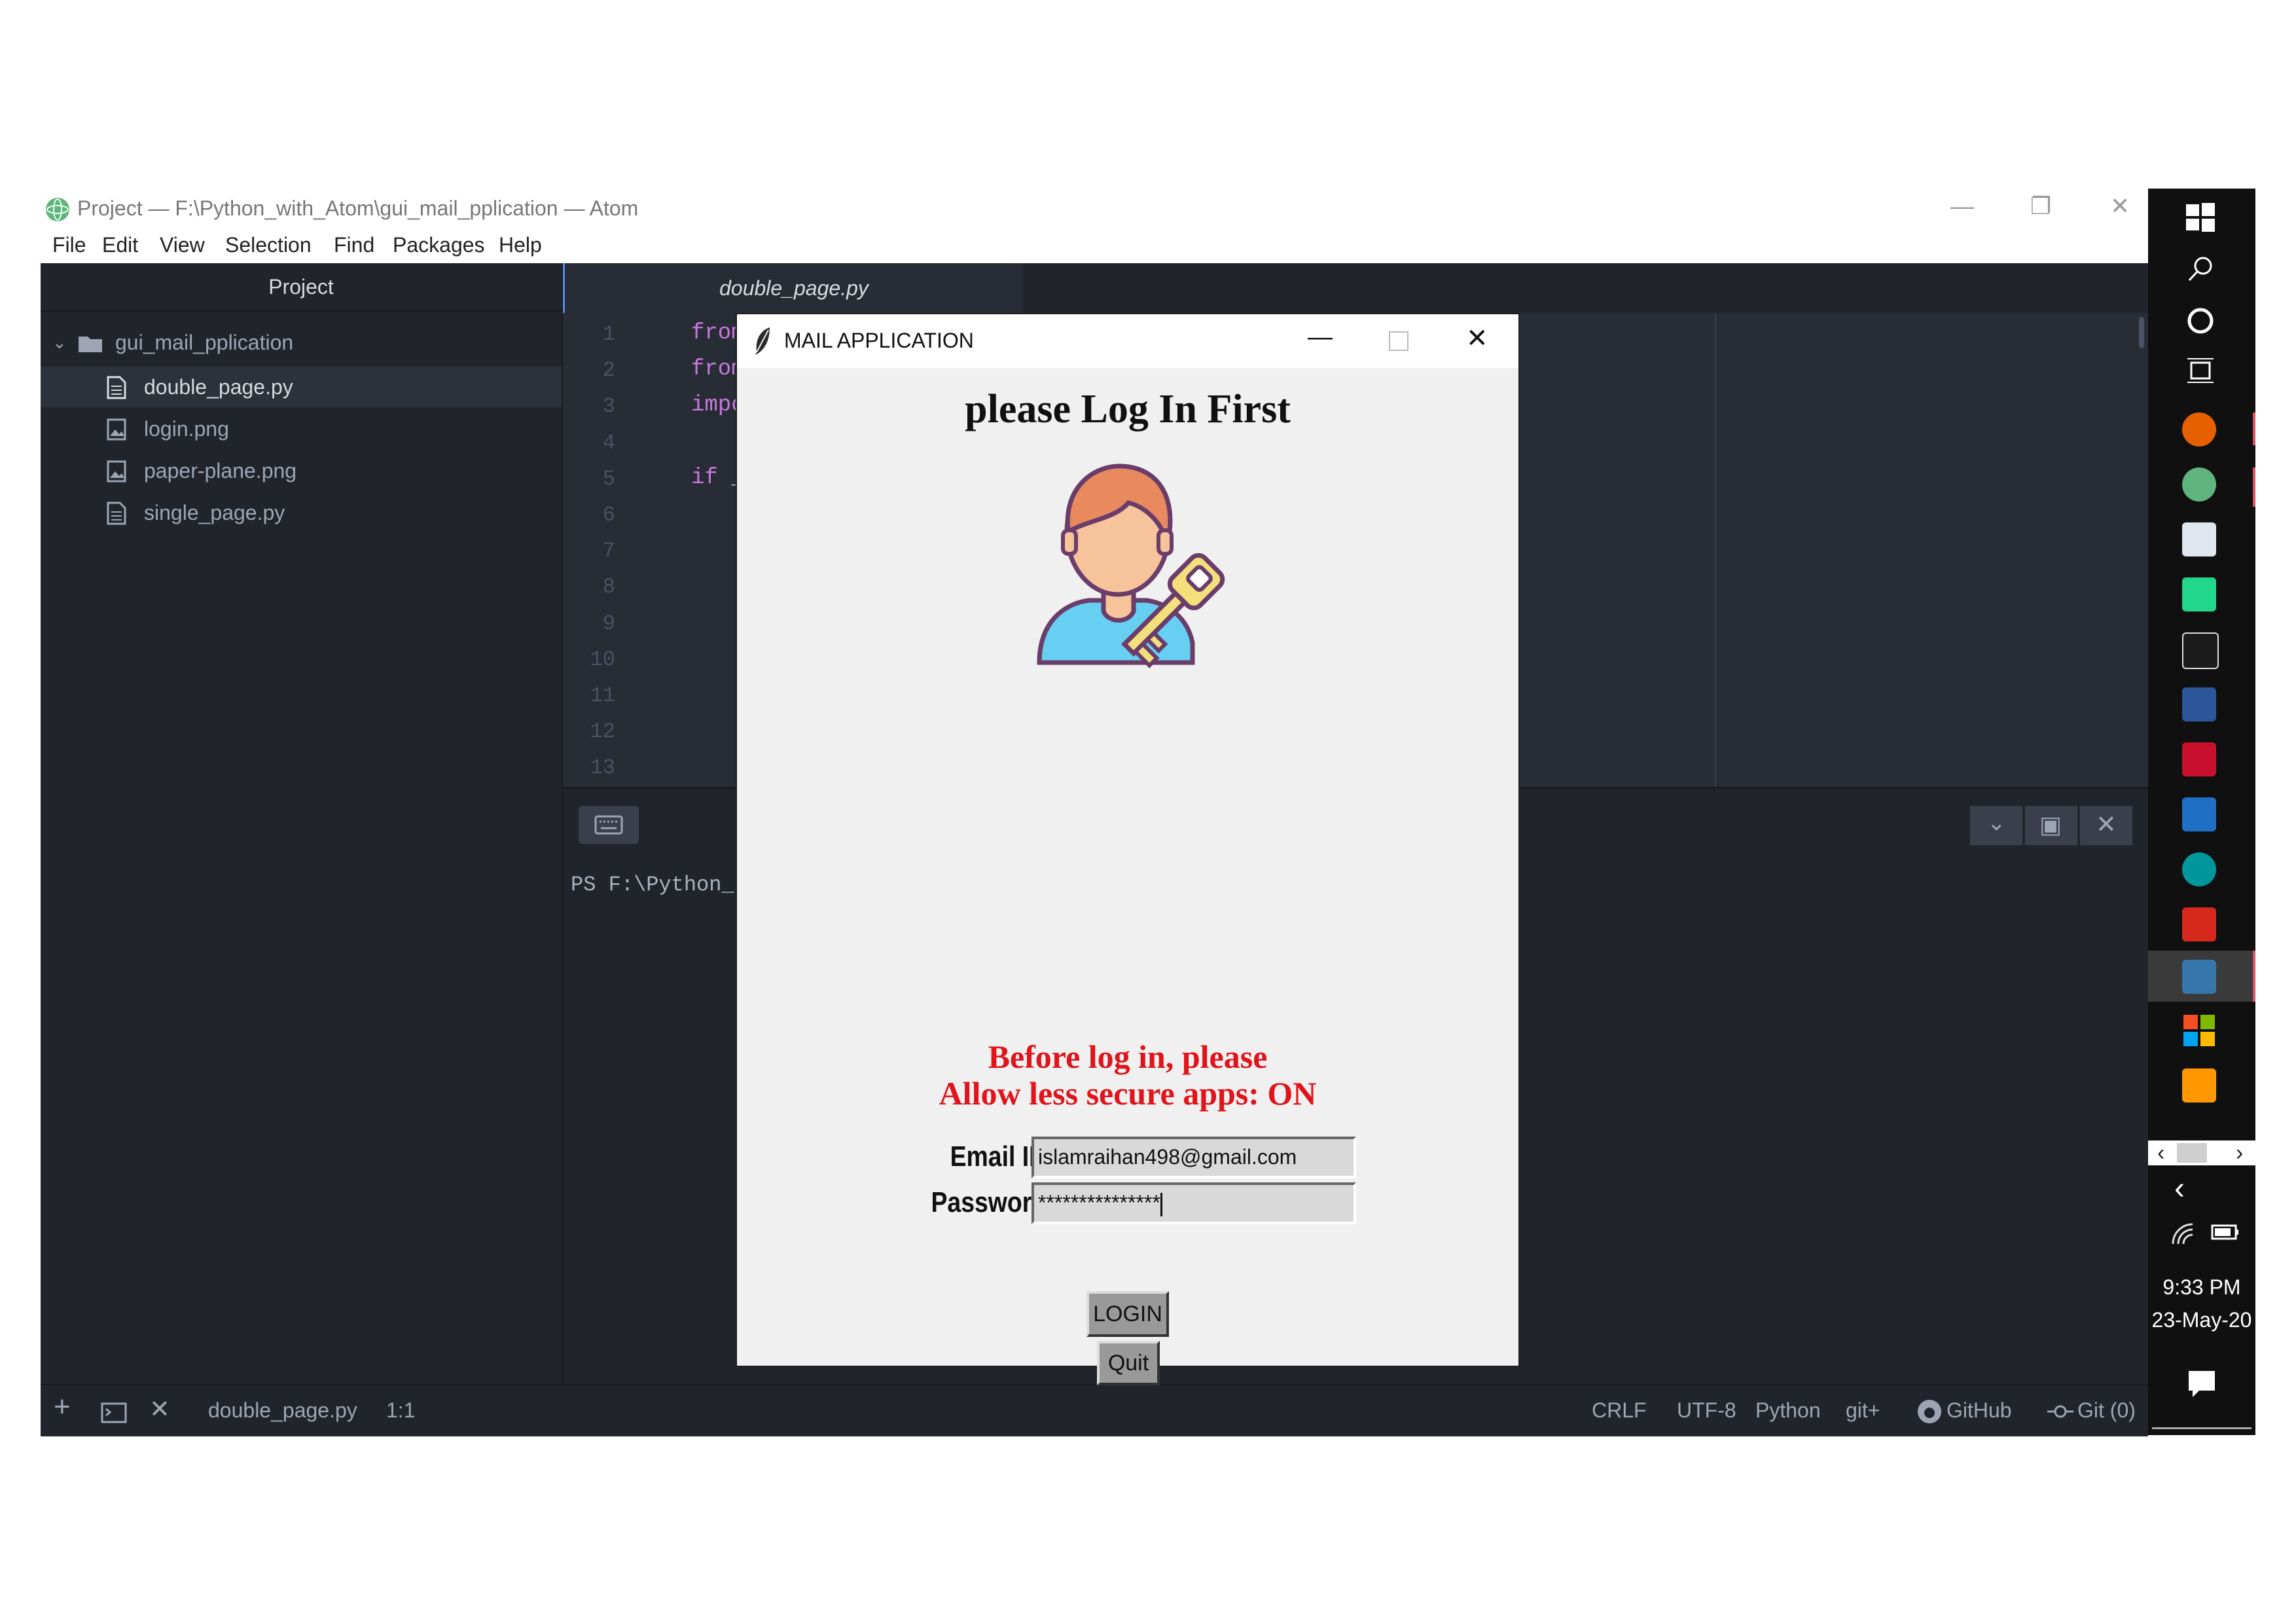 The width and height of the screenshot is (2296, 1623). I want to click on running-indicator, so click(2254, 976).